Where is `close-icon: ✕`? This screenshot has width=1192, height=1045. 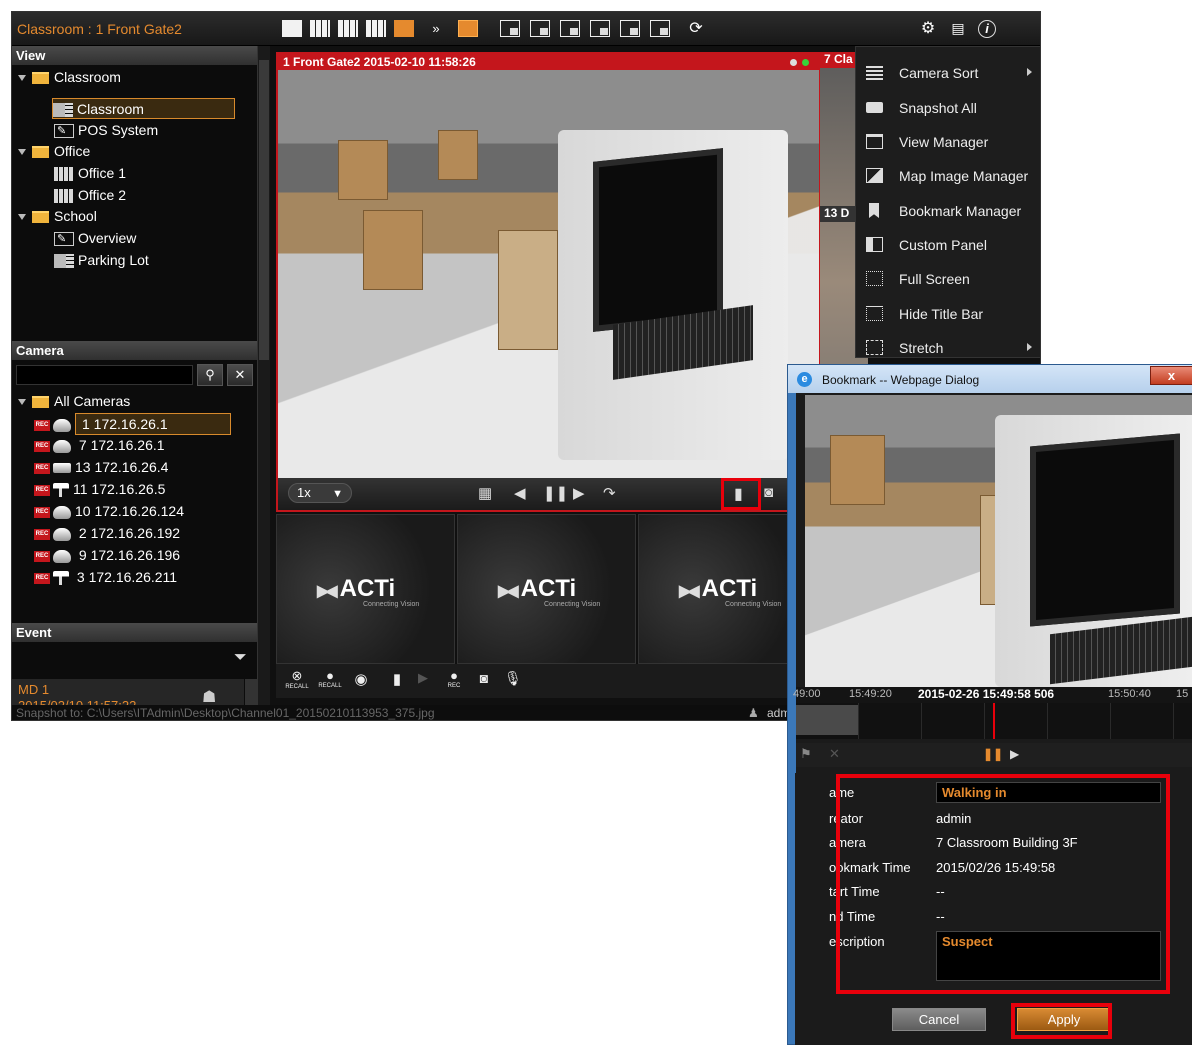 close-icon: ✕ is located at coordinates (834, 754).